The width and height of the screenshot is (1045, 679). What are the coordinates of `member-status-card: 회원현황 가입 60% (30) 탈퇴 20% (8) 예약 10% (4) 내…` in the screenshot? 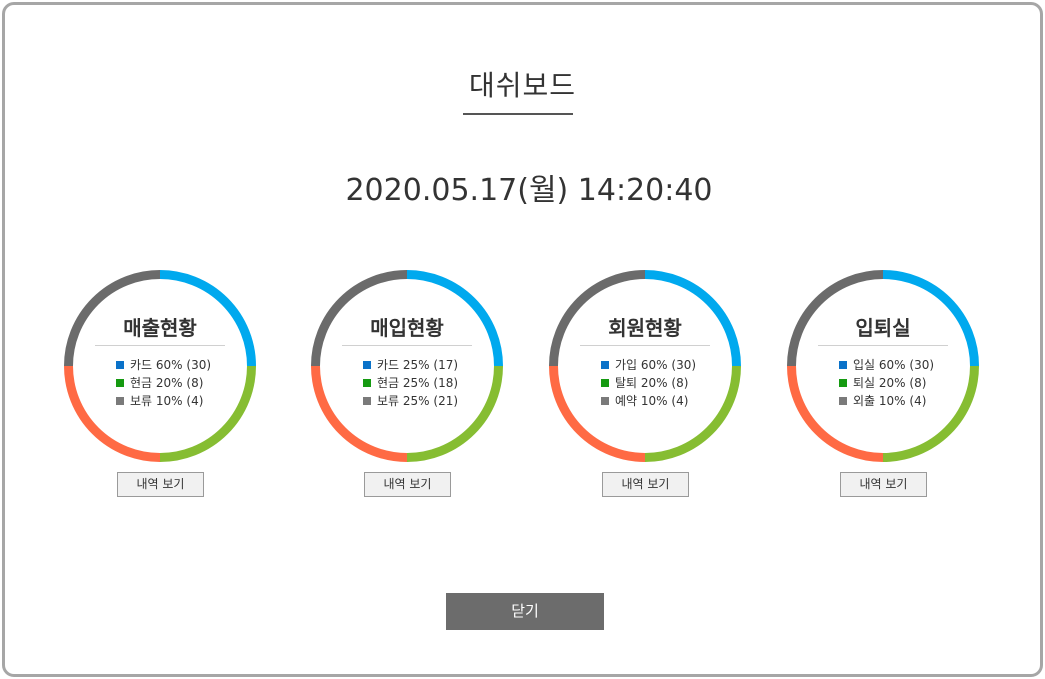 It's located at (645, 384).